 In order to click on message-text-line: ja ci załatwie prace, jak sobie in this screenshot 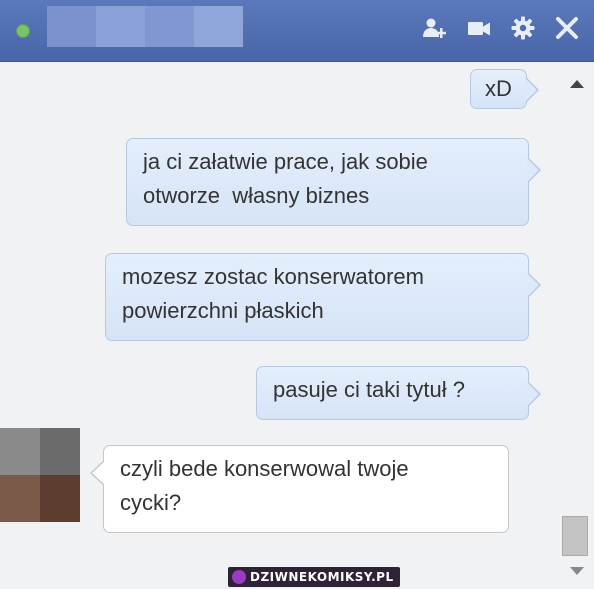, I will do `click(285, 161)`.